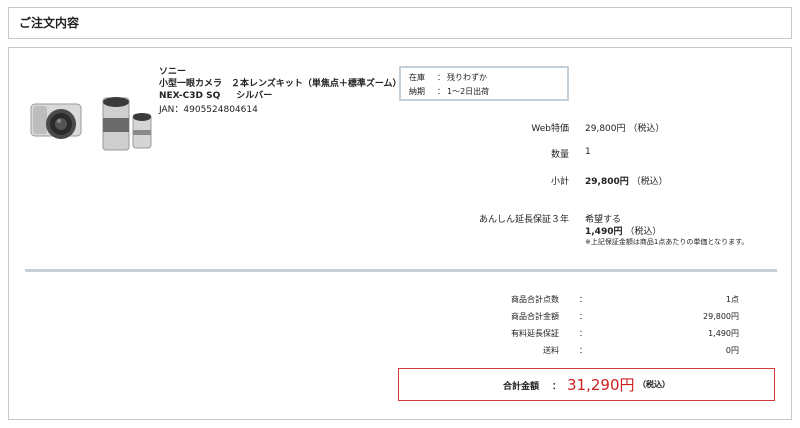 This screenshot has height=428, width=800. Describe the element at coordinates (646, 129) in the screenshot. I see `web-price-tax: （税込）` at that location.